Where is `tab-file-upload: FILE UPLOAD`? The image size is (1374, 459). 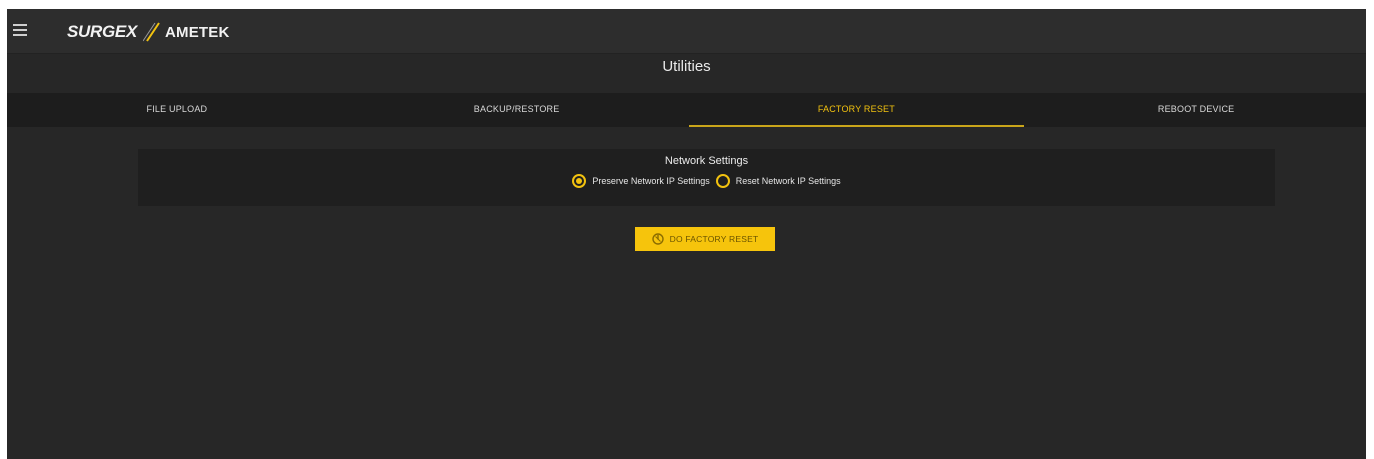
tab-file-upload: FILE UPLOAD is located at coordinates (177, 110).